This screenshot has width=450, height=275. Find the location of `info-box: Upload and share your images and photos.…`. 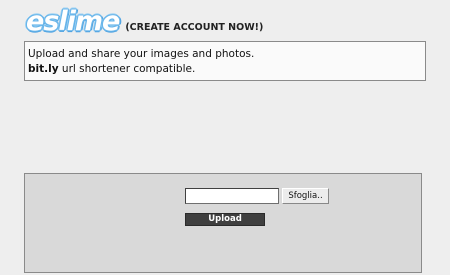

info-box: Upload and share your images and photos.… is located at coordinates (225, 61).